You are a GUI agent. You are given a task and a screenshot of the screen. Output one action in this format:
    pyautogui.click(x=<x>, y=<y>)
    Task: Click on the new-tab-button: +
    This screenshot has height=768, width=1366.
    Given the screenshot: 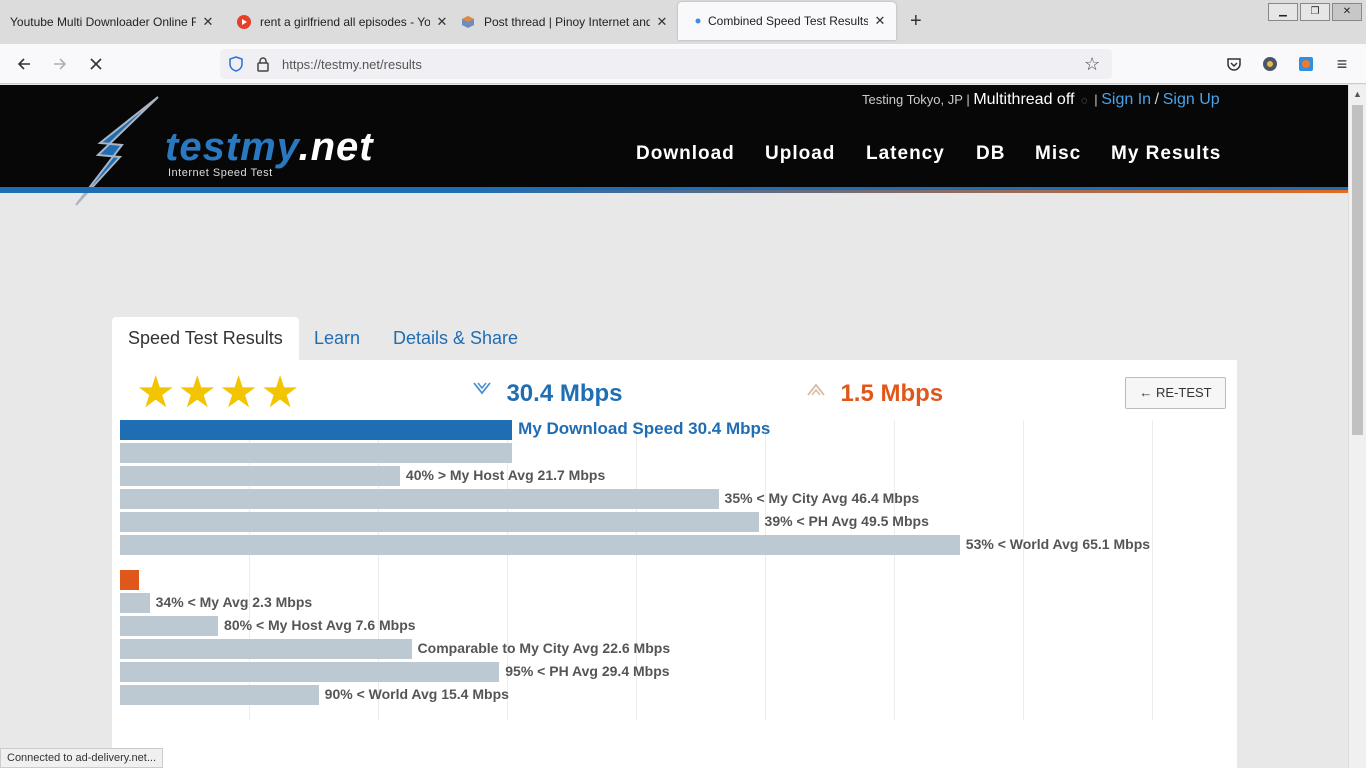 What is the action you would take?
    pyautogui.click(x=916, y=21)
    